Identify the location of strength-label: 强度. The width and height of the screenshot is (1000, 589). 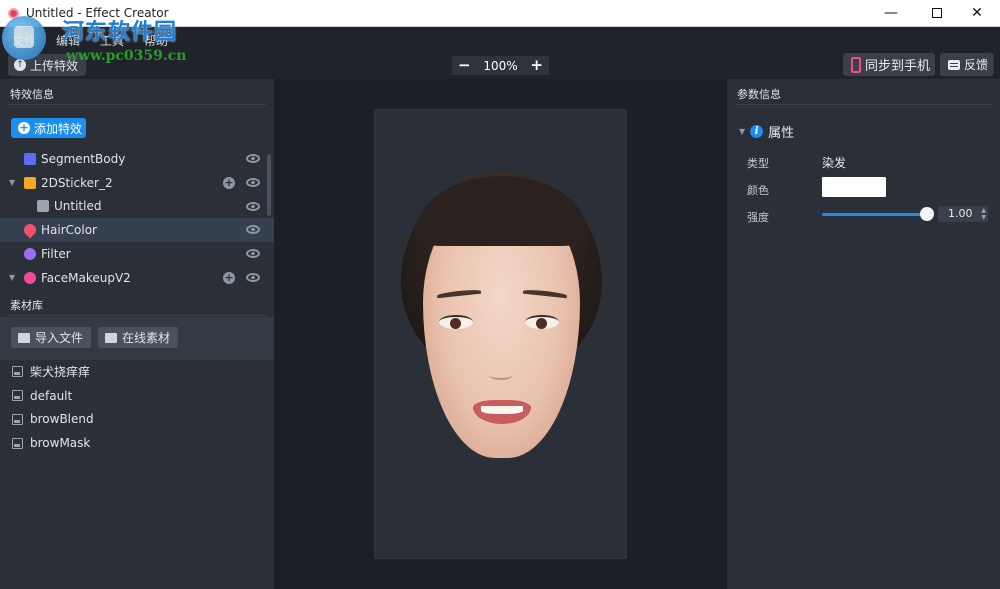
(758, 217).